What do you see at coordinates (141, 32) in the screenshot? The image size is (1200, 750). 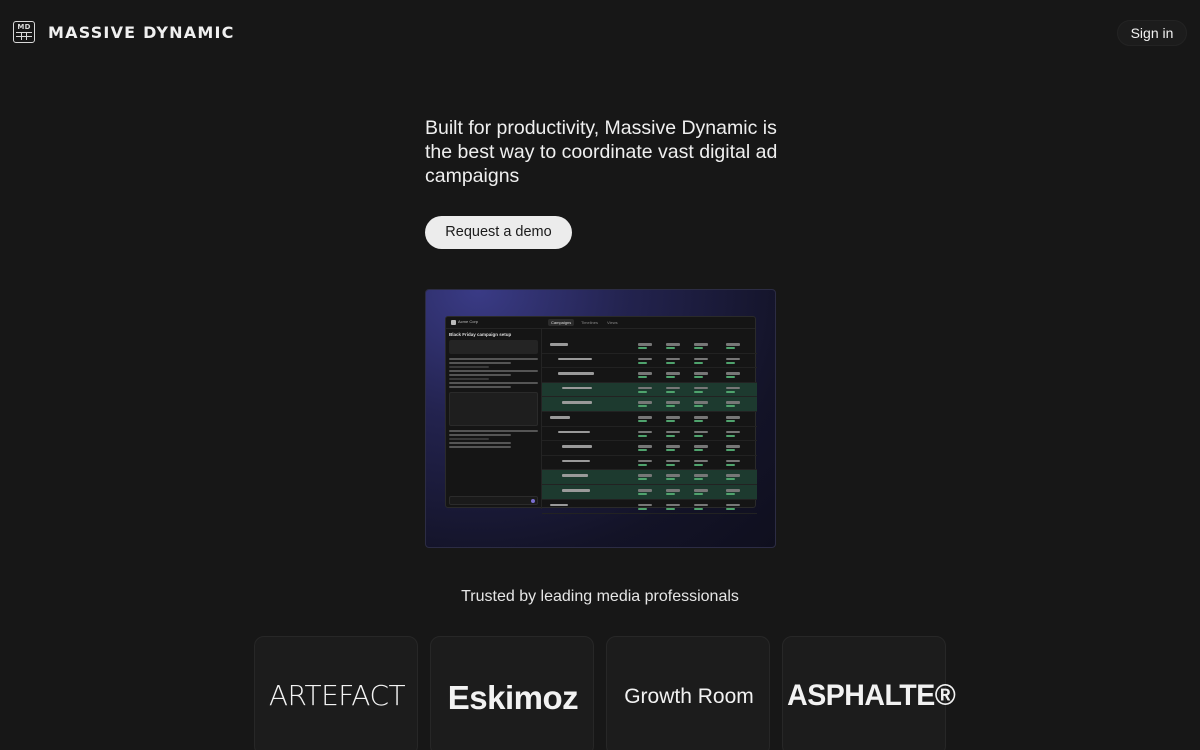 I see `brand-name: MASSIVE DYNAMIC` at bounding box center [141, 32].